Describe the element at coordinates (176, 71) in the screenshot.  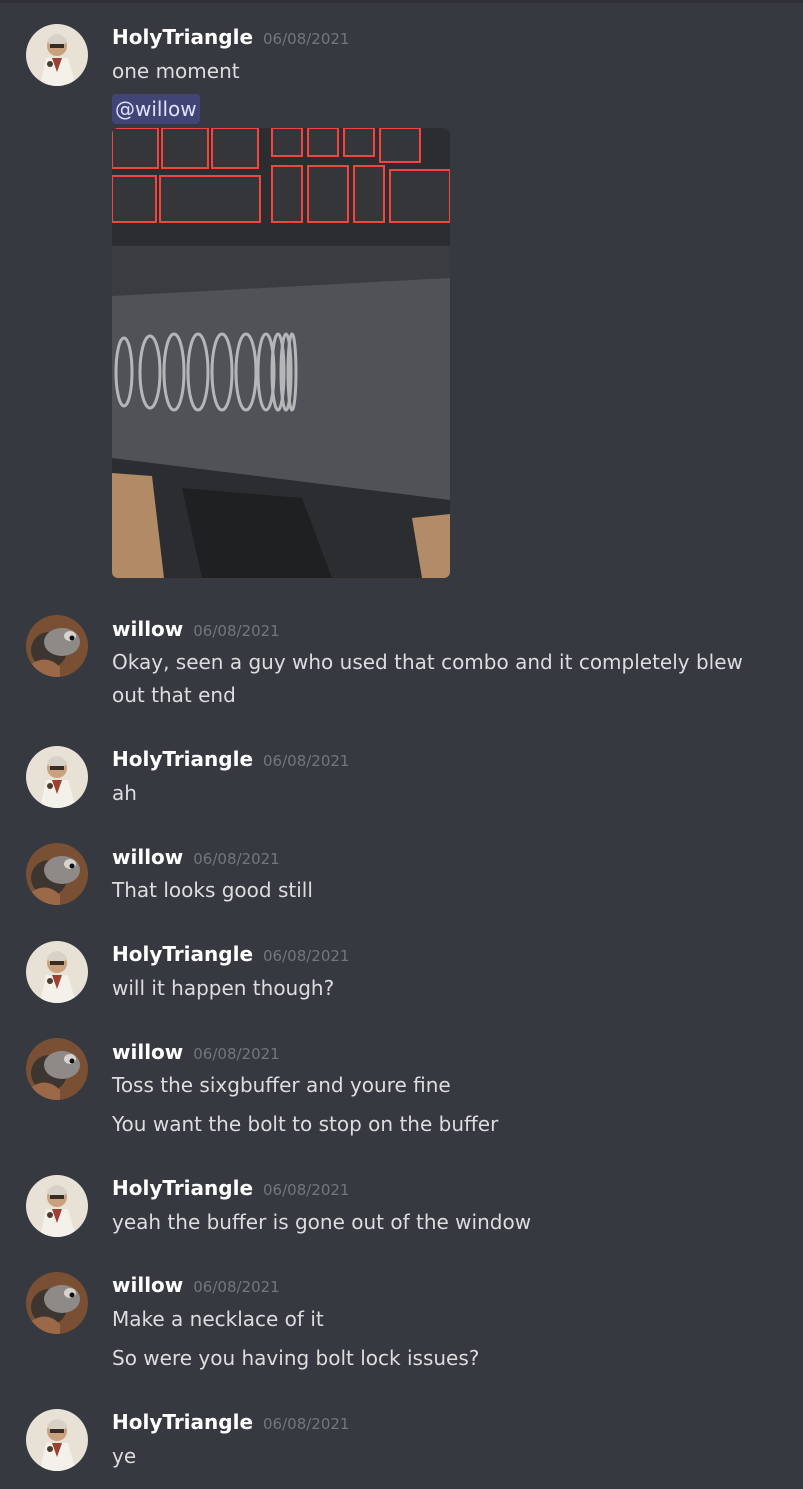
I see `message-text: one moment` at that location.